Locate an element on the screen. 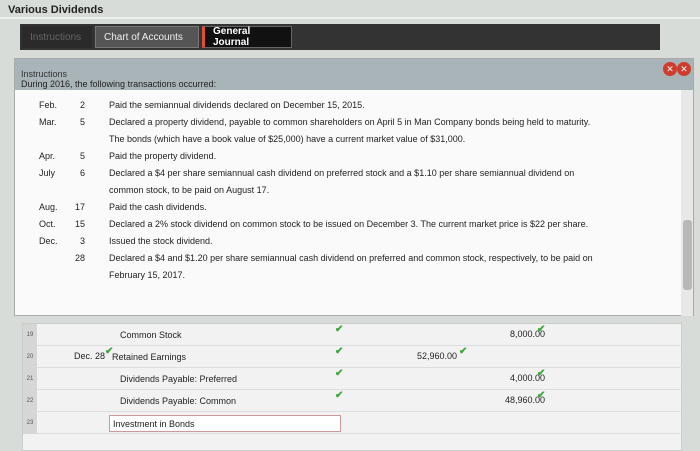  tx-month: Aug. is located at coordinates (48, 207).